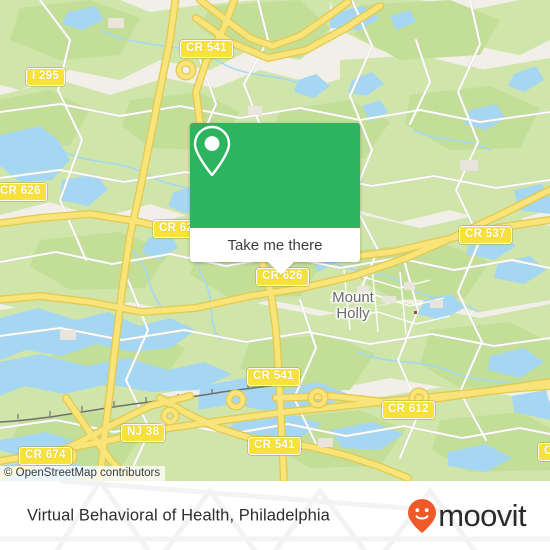 This screenshot has height=550, width=550. Describe the element at coordinates (273, 377) in the screenshot. I see `road-shield-cr541-mid: CR 541` at that location.